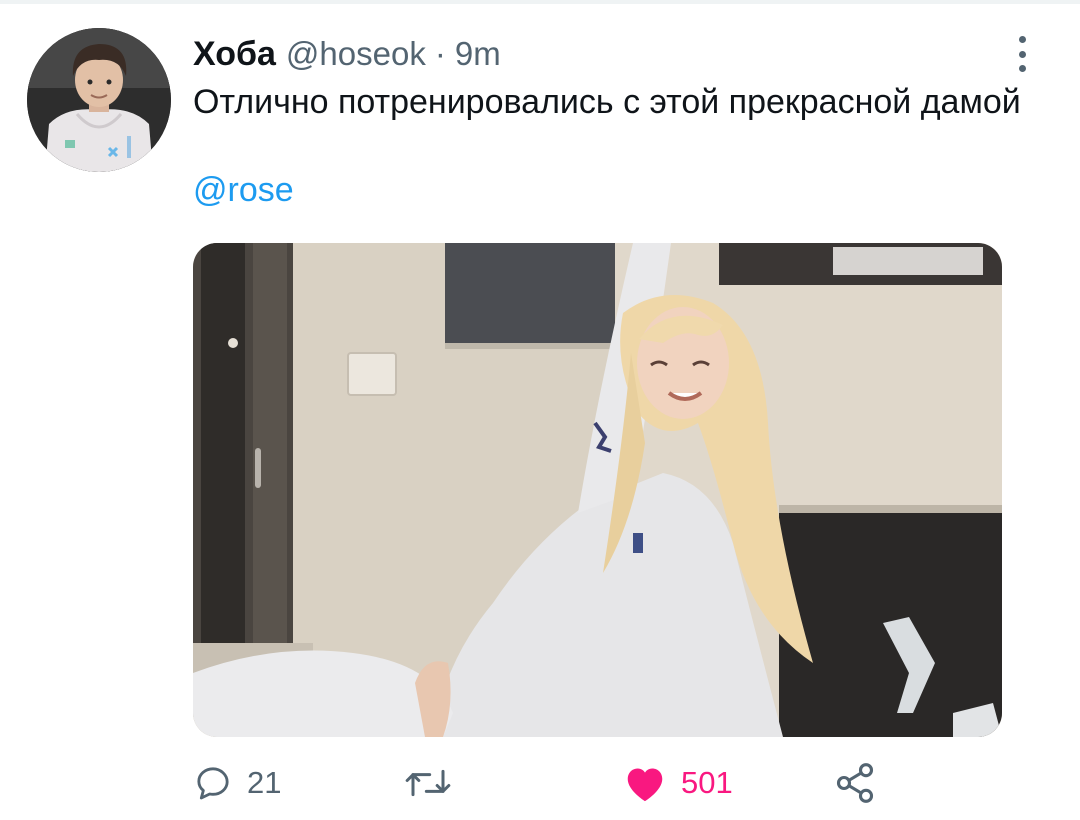 This screenshot has height=820, width=1080. I want to click on avatar, so click(99, 100).